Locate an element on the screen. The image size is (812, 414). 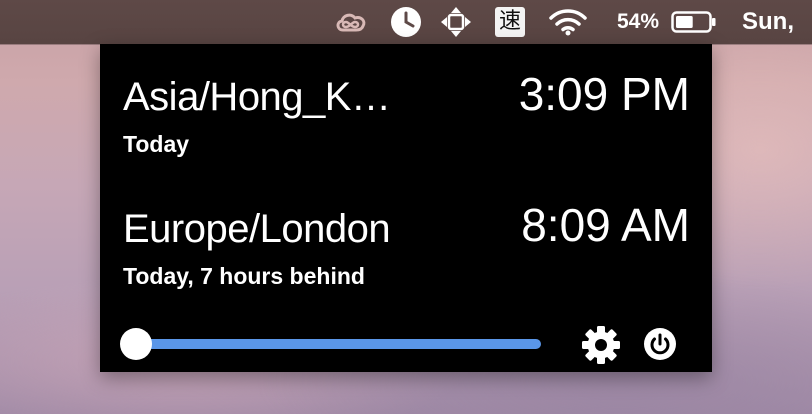
wifi-icon is located at coordinates (568, 22).